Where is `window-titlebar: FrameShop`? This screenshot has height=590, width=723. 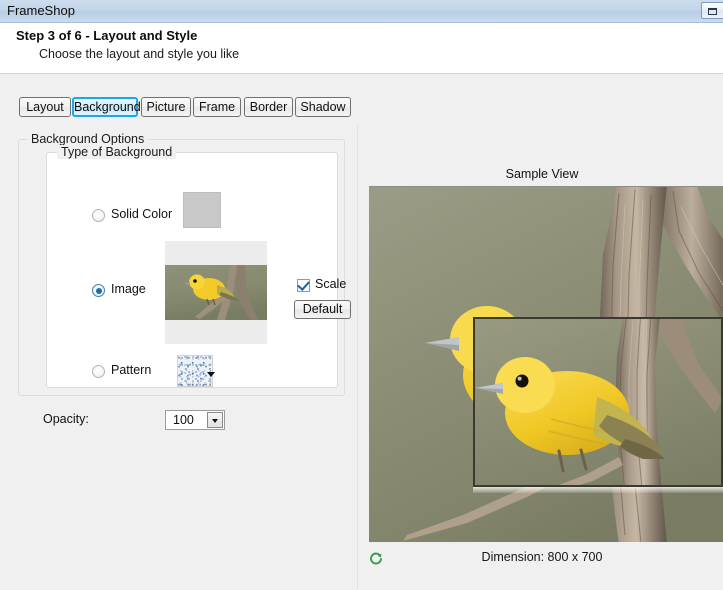 window-titlebar: FrameShop is located at coordinates (361, 11).